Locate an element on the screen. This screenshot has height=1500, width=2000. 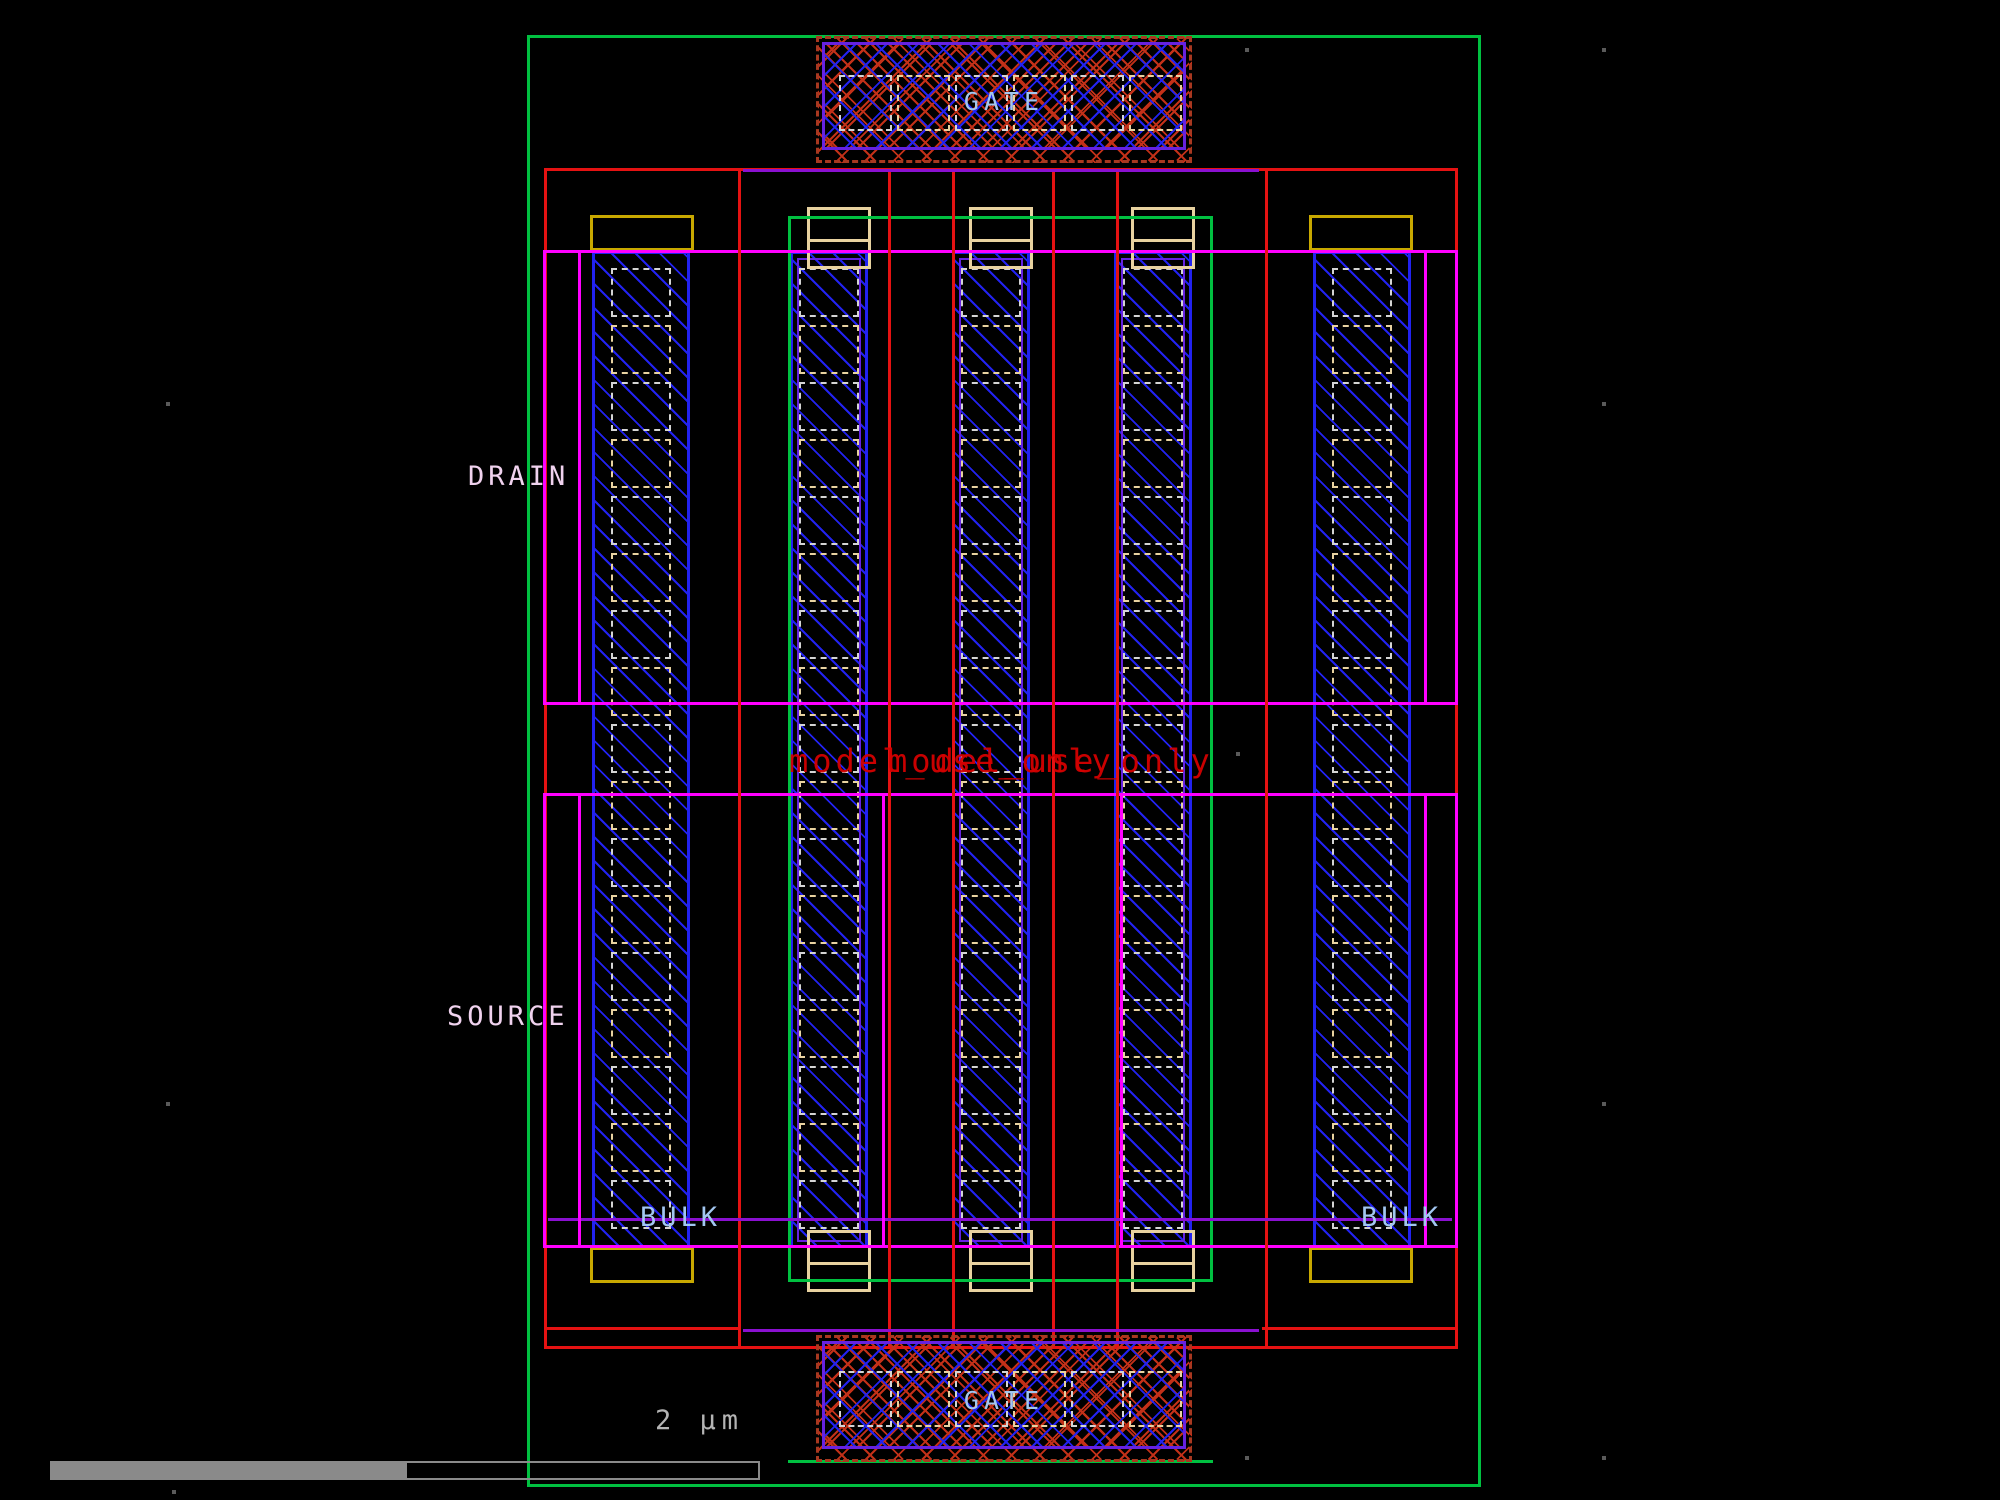
scalebar-label: 2 µm is located at coordinates (700, 1420).